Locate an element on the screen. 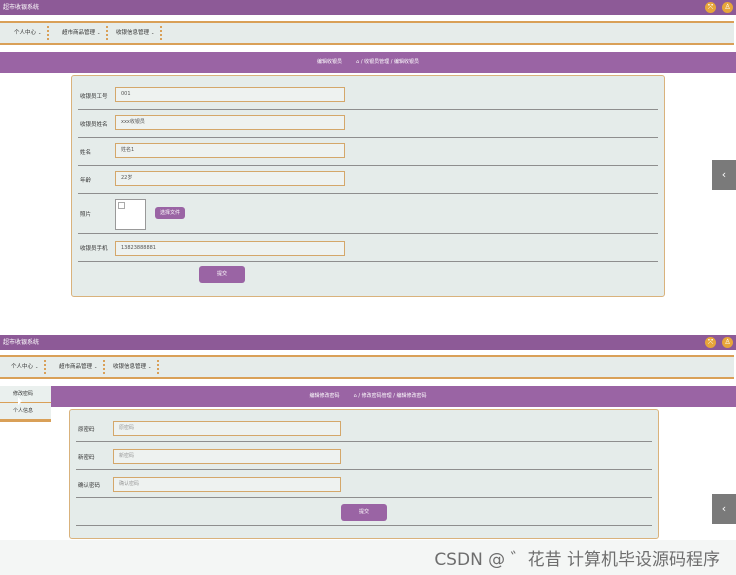 Image resolution: width=736 pixels, height=575 pixels. account-label: 收银员姓名 is located at coordinates (94, 125).